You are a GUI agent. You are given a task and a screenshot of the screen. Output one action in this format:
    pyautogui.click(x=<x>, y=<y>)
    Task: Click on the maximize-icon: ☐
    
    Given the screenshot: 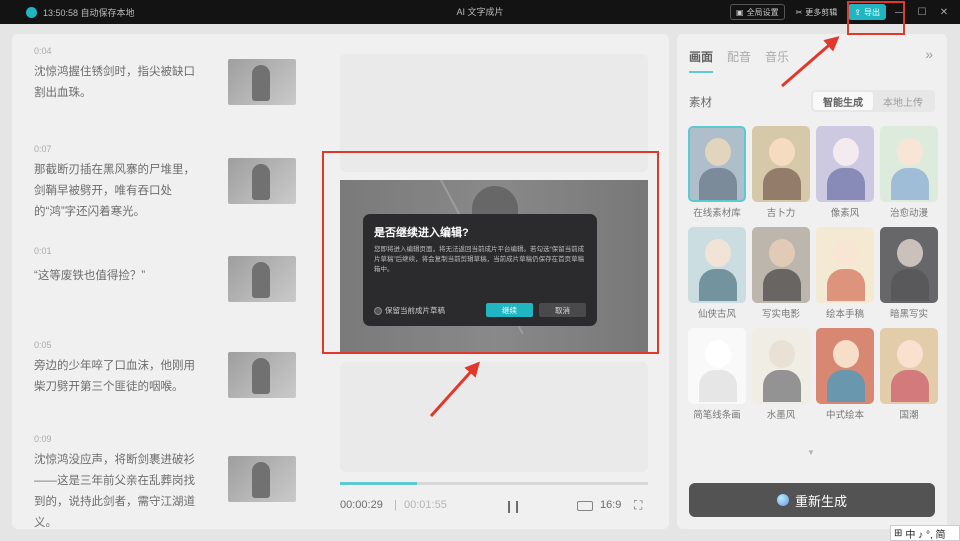 What is the action you would take?
    pyautogui.click(x=922, y=12)
    